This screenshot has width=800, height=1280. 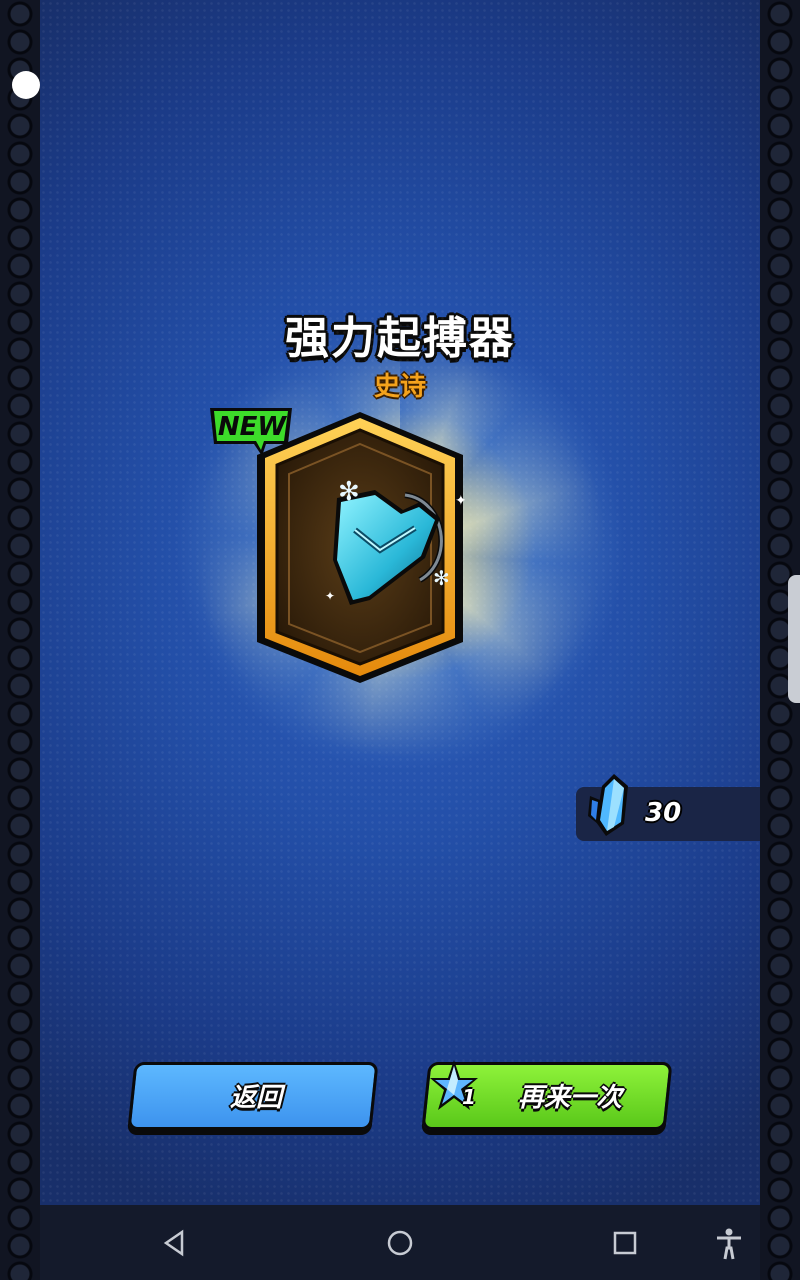 What do you see at coordinates (625, 1243) in the screenshot?
I see `recents-nav-icon` at bounding box center [625, 1243].